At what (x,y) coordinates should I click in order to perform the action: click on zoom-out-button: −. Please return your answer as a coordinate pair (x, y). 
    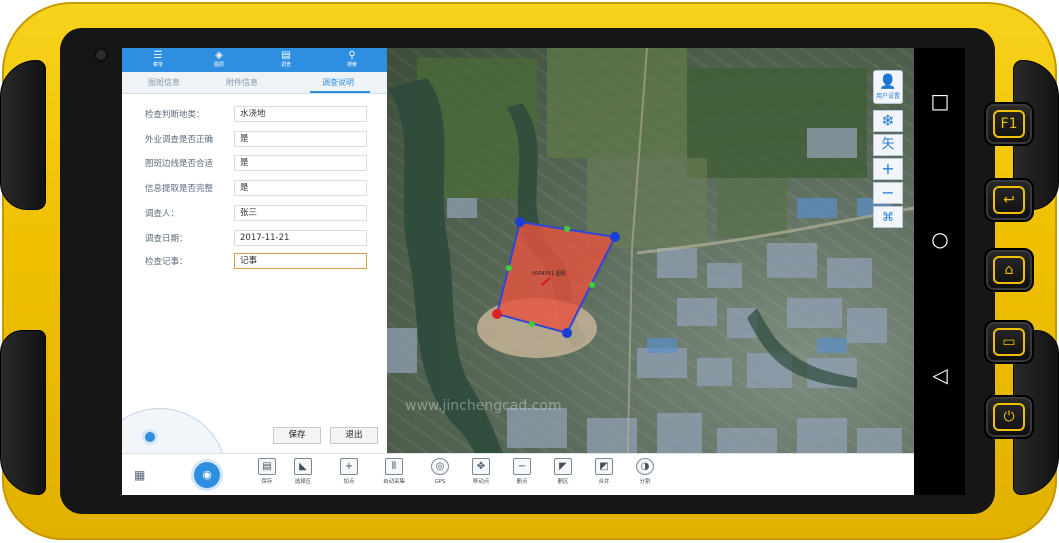
    Looking at the image, I should click on (888, 193).